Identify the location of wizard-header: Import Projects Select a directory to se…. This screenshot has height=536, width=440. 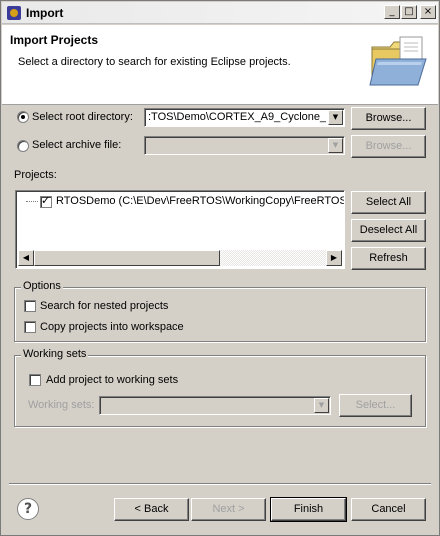
(220, 65).